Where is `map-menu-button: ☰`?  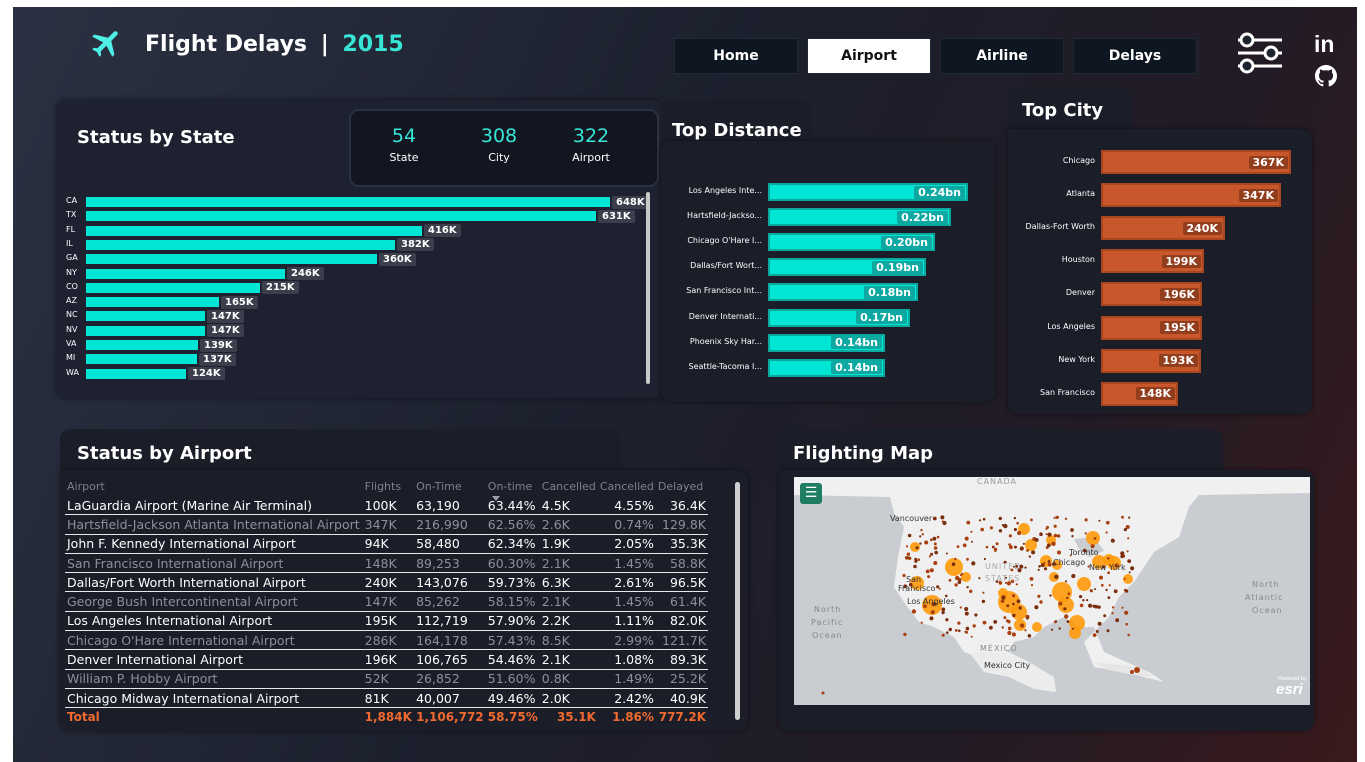
map-menu-button: ☰ is located at coordinates (811, 493).